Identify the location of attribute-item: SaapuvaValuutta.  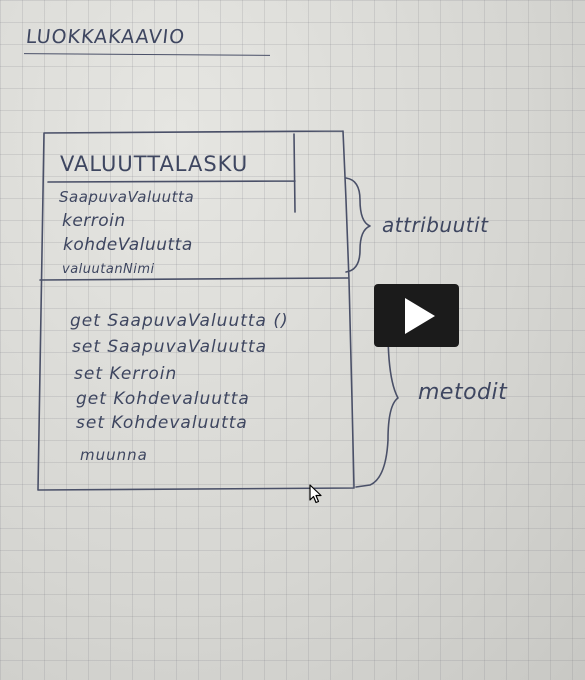
(127, 197).